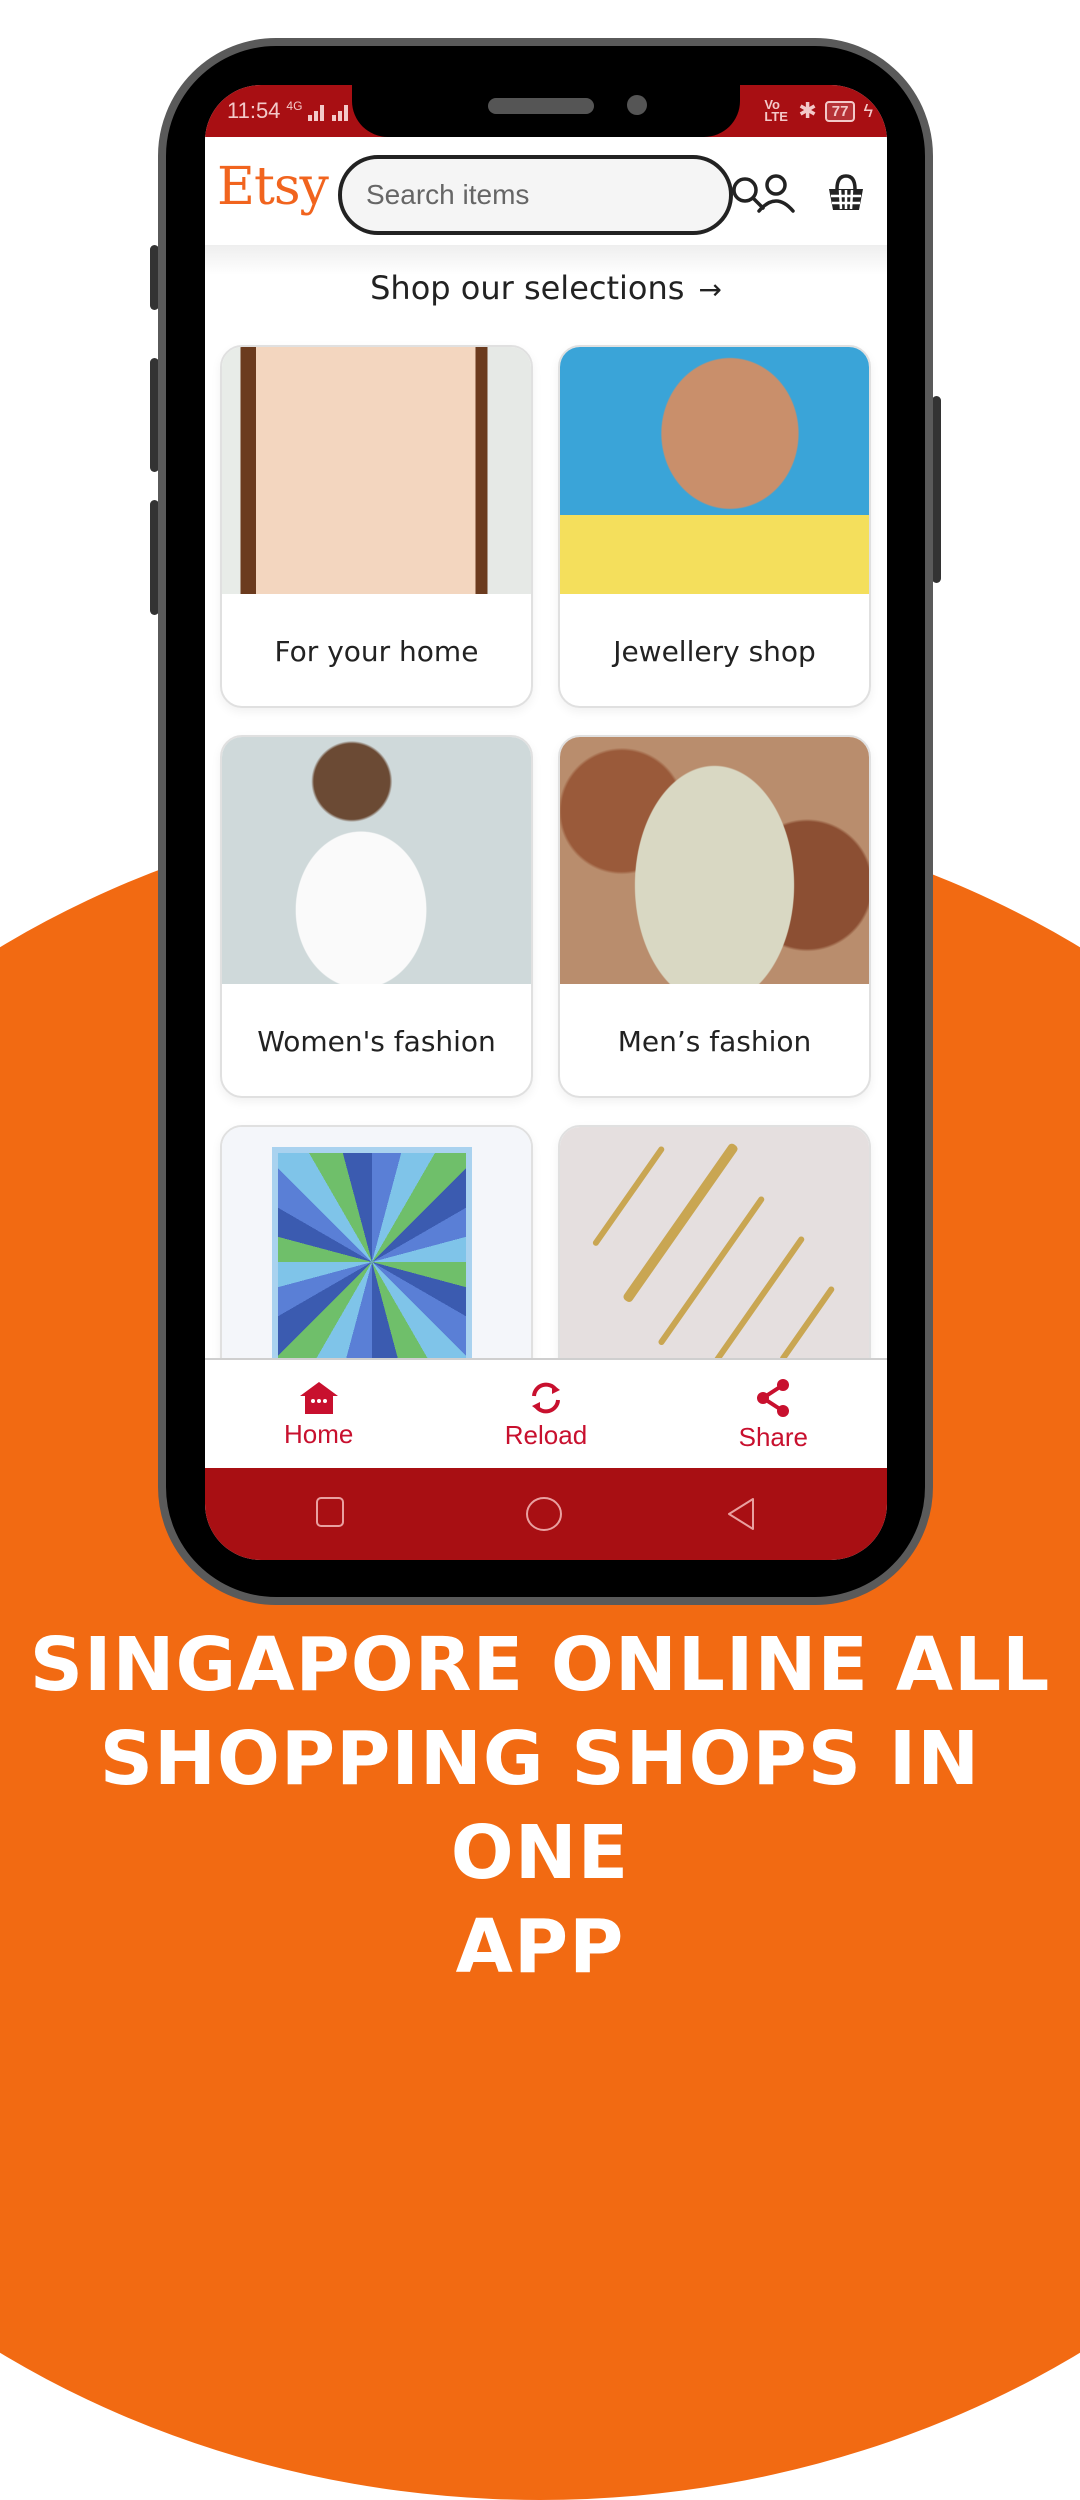 The width and height of the screenshot is (1080, 2500). What do you see at coordinates (527, 288) in the screenshot?
I see `section-title: Shop our selections` at bounding box center [527, 288].